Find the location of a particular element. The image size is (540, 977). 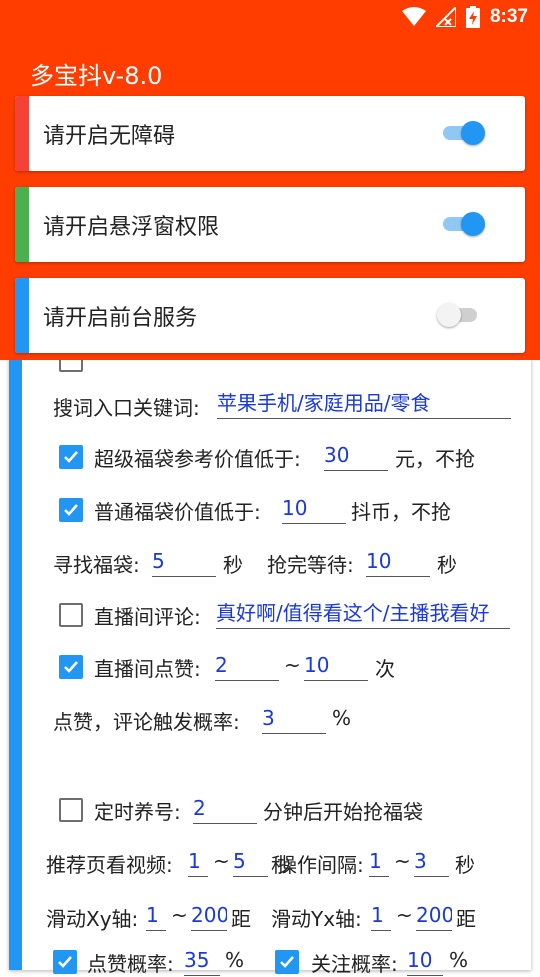

normal-bag-checkbox is located at coordinates (71, 510).